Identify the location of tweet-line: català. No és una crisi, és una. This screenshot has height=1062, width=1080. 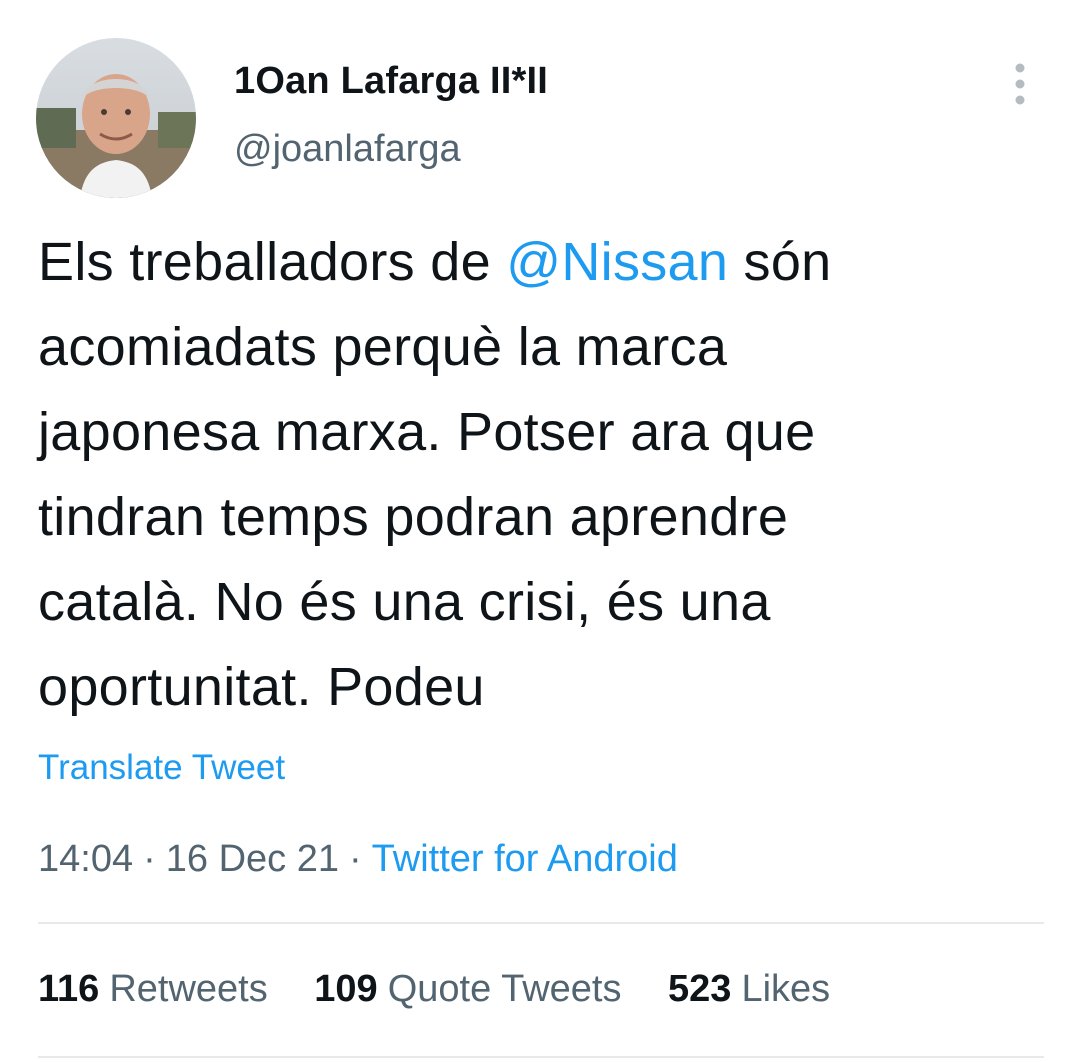
(404, 602).